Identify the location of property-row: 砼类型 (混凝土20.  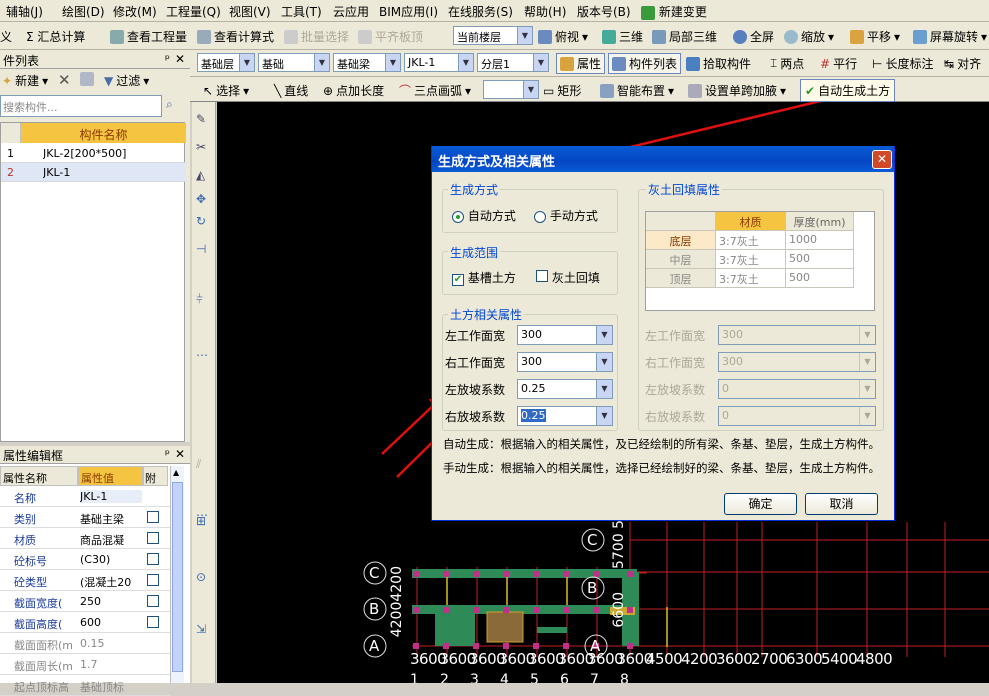
(85, 580).